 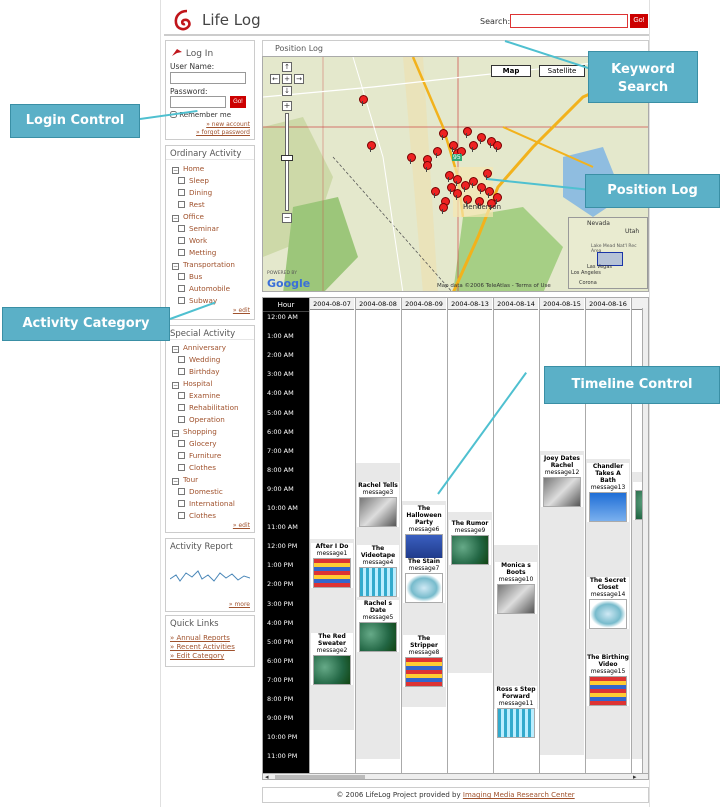 What do you see at coordinates (210, 432) in the screenshot?
I see `category-item-shopping: − Shopping` at bounding box center [210, 432].